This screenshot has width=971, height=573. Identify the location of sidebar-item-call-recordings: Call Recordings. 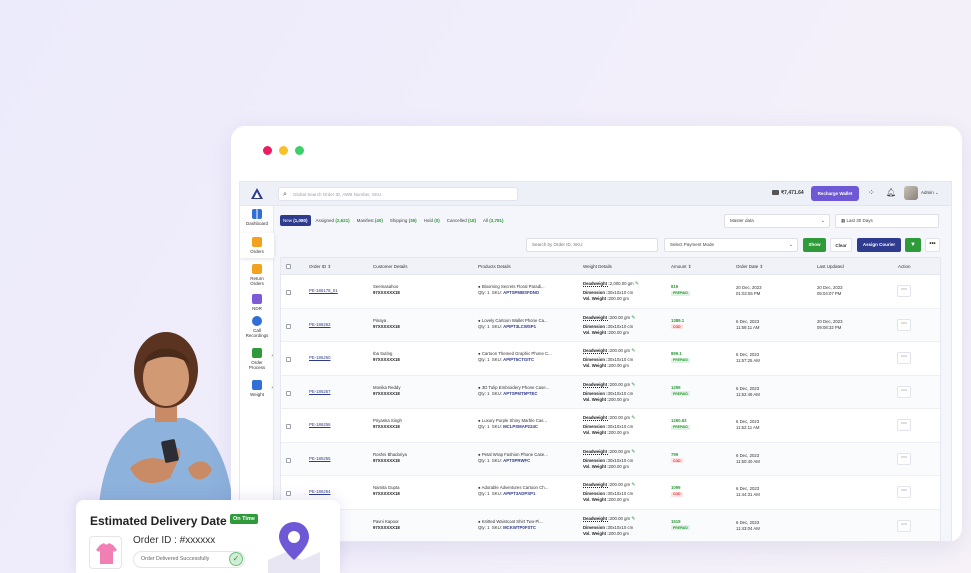
(257, 329).